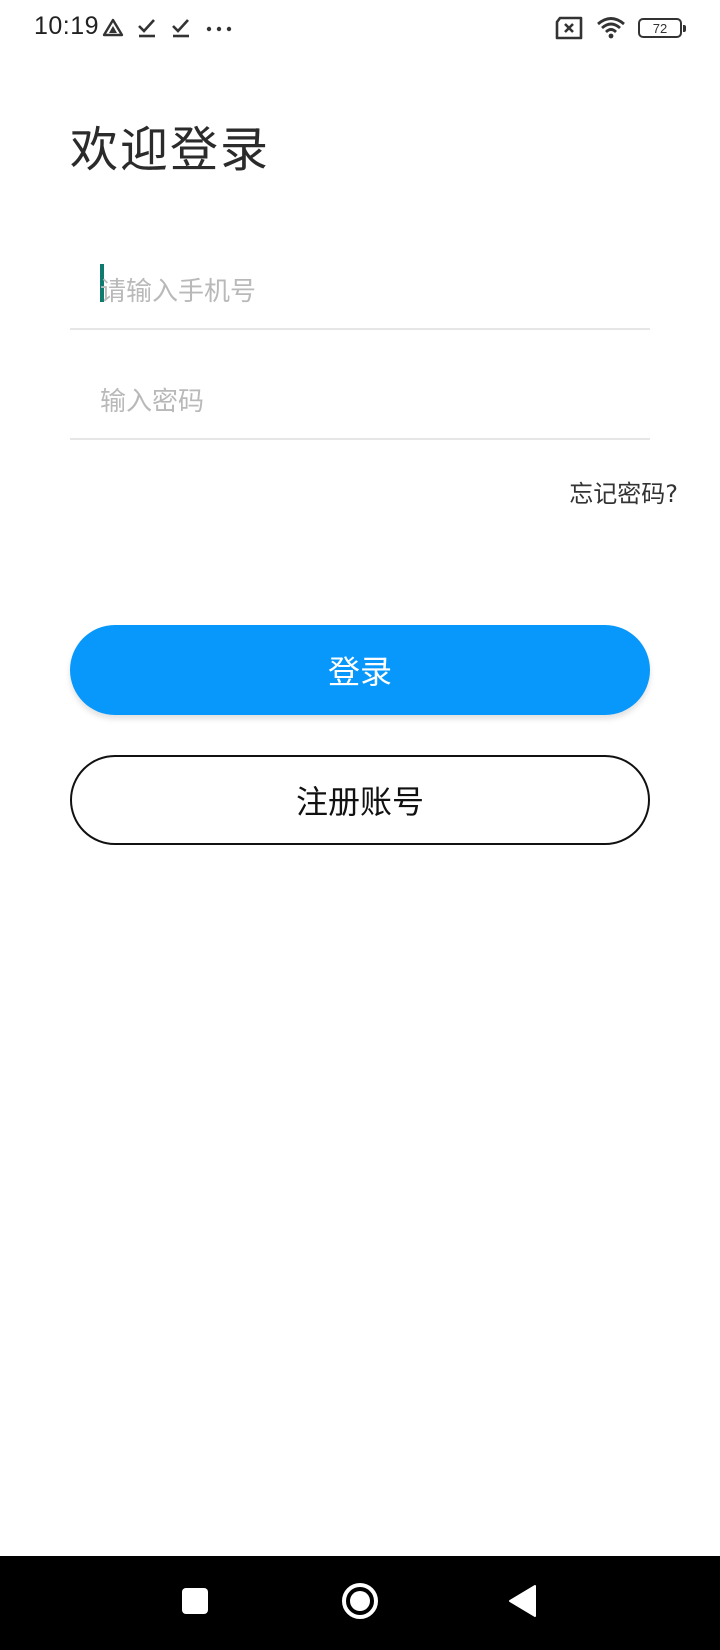 The image size is (720, 1650). I want to click on recent-apps-button, so click(195, 1603).